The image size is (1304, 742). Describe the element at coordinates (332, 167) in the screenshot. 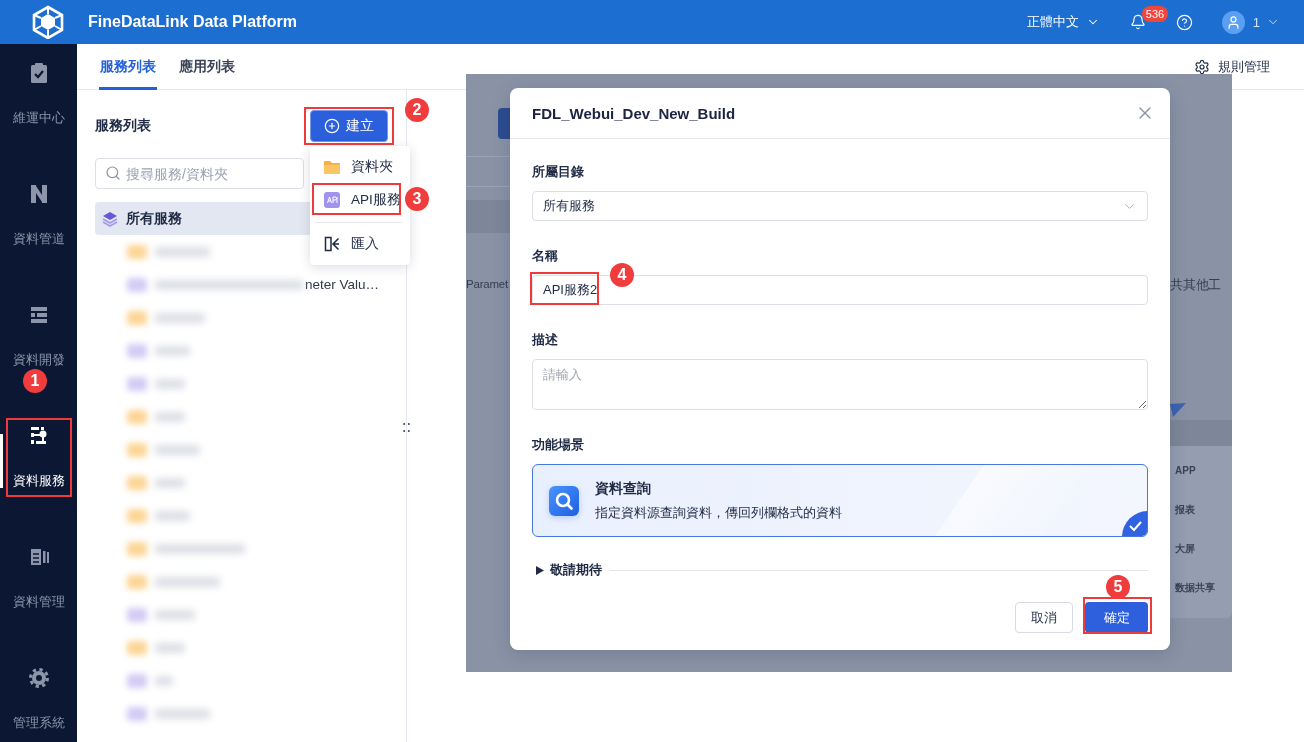

I see `folder-icon` at that location.